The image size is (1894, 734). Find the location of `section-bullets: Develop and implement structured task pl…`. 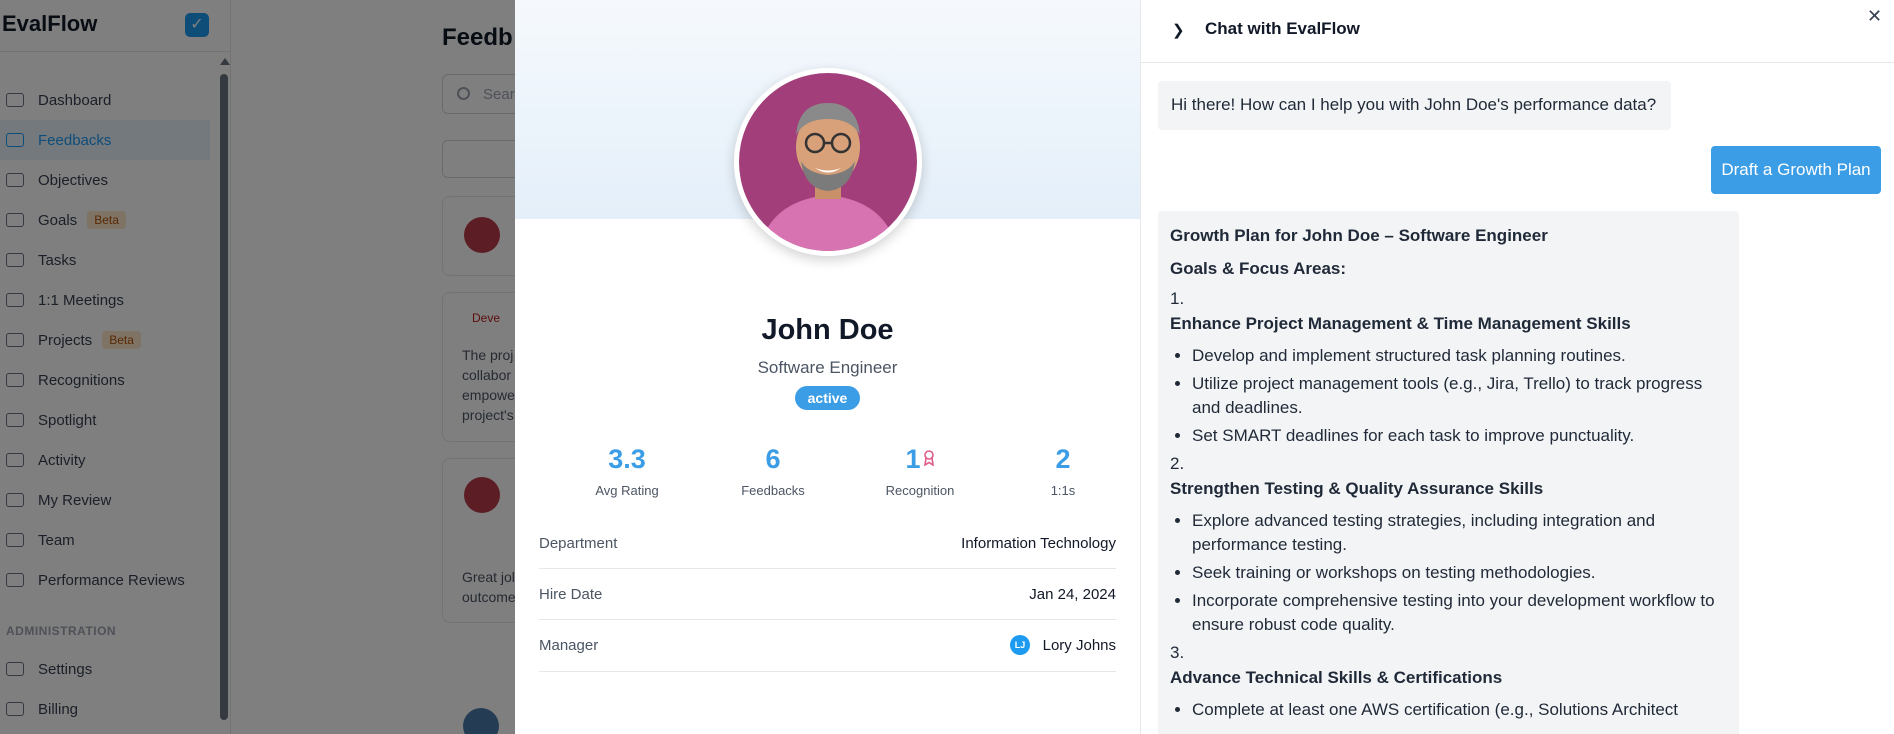

section-bullets: Develop and implement structured task pl… is located at coordinates (1448, 396).